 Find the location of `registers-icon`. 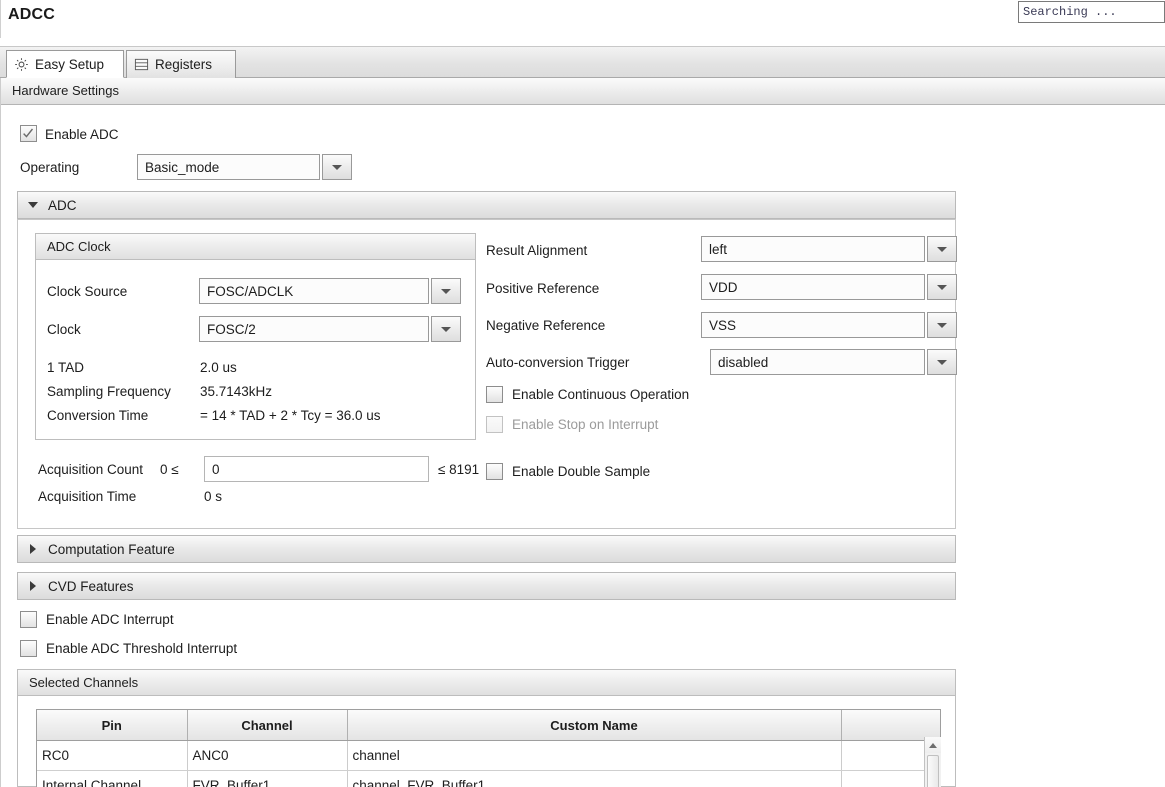

registers-icon is located at coordinates (141, 64).